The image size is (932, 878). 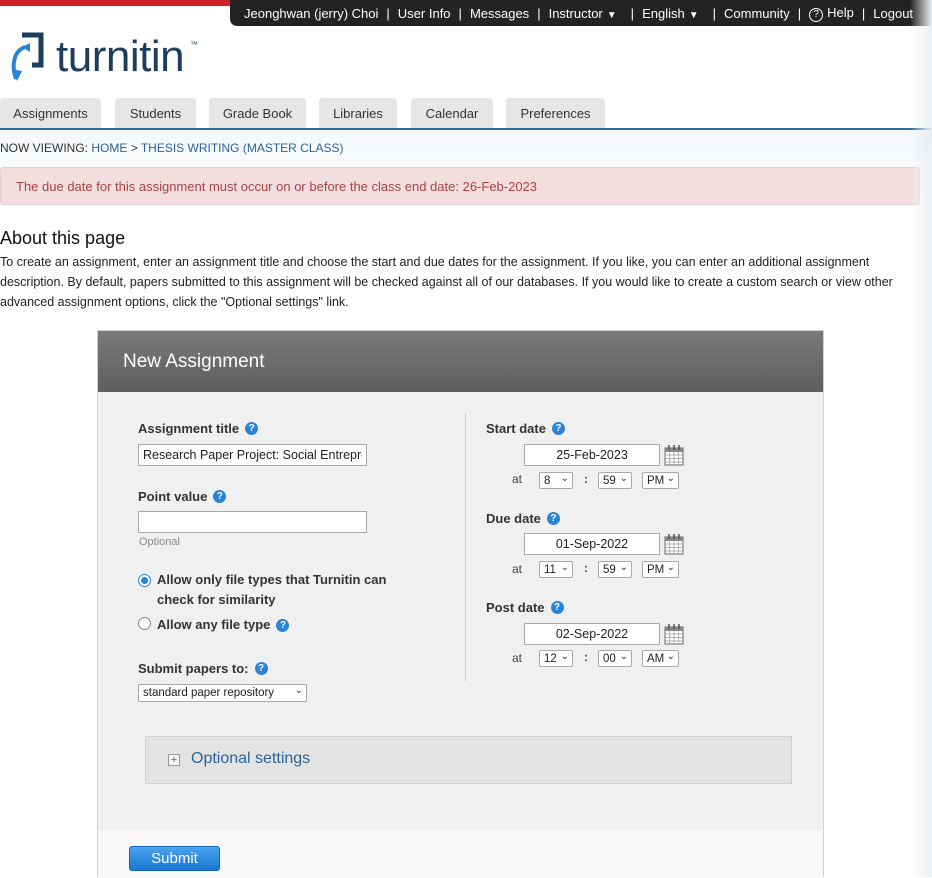 What do you see at coordinates (893, 13) in the screenshot?
I see `logout-link: Logout` at bounding box center [893, 13].